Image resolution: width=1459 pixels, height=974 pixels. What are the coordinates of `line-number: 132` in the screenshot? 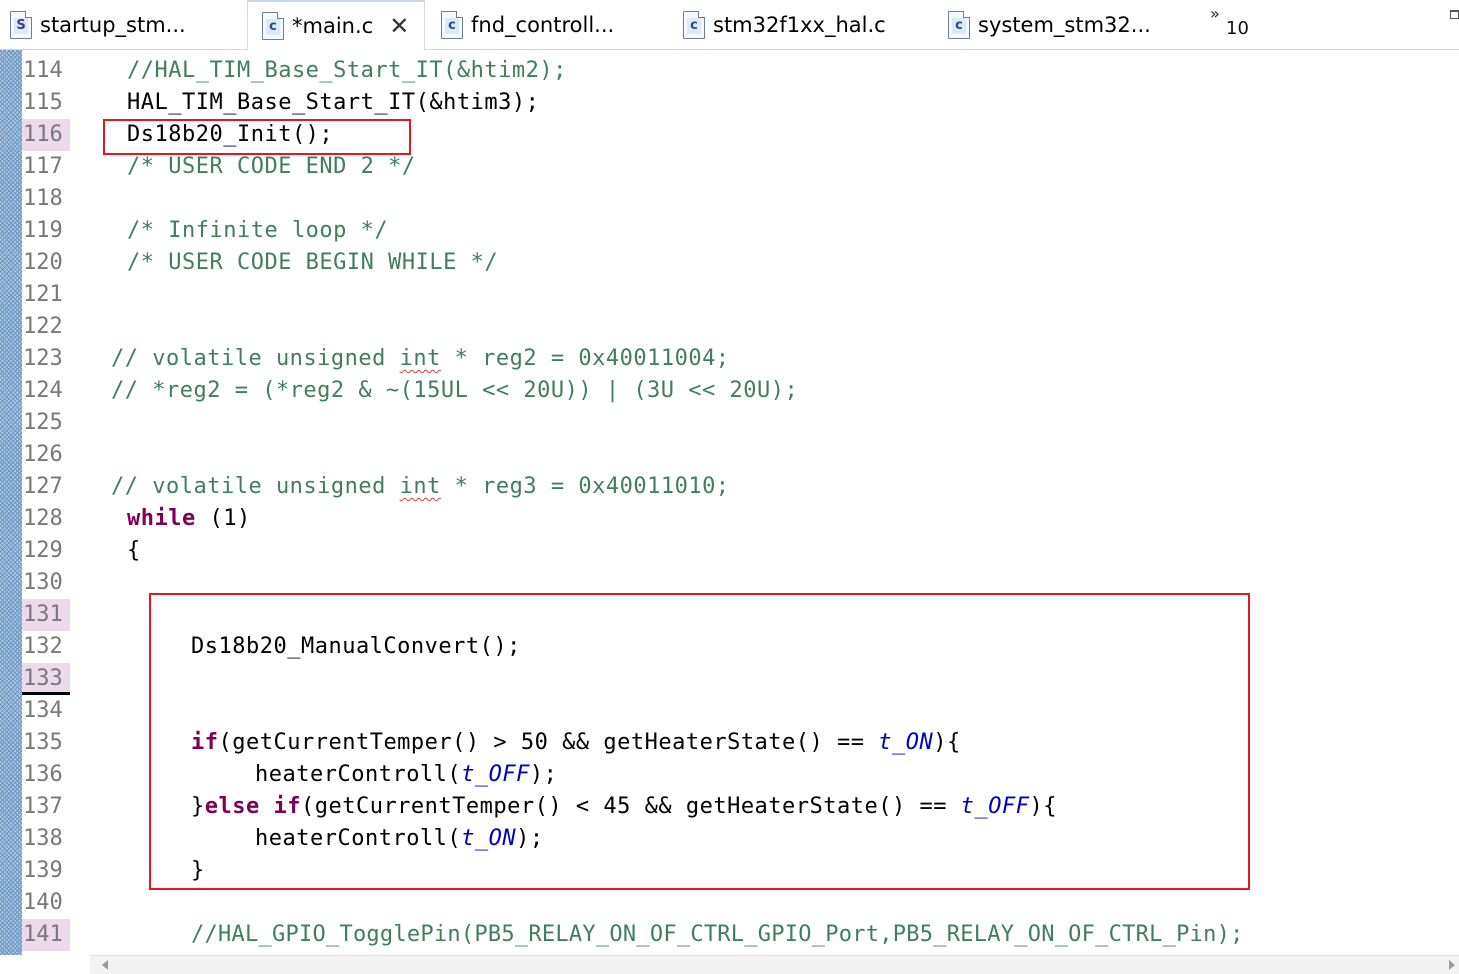 It's located at (43, 646).